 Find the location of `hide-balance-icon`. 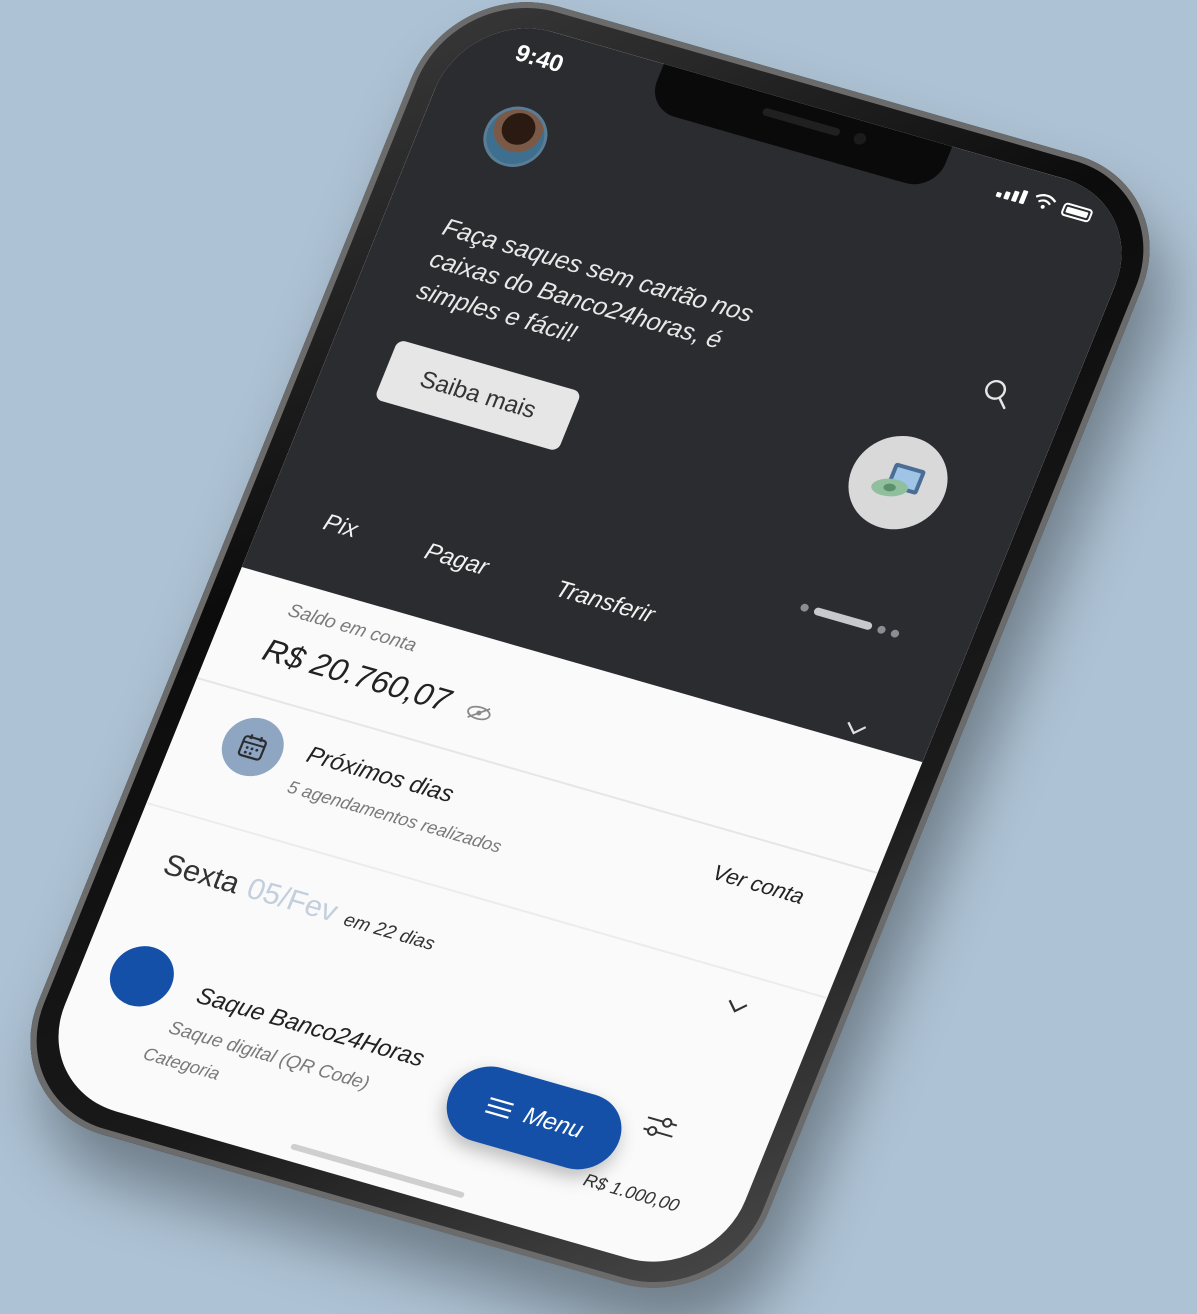

hide-balance-icon is located at coordinates (479, 713).